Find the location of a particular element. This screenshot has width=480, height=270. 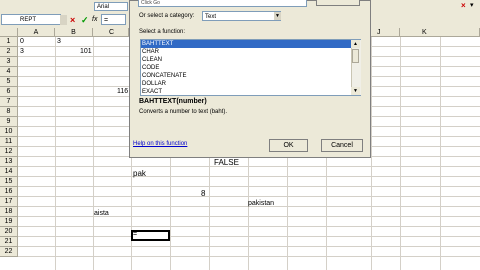

cancel-button: Cancel is located at coordinates (342, 145).